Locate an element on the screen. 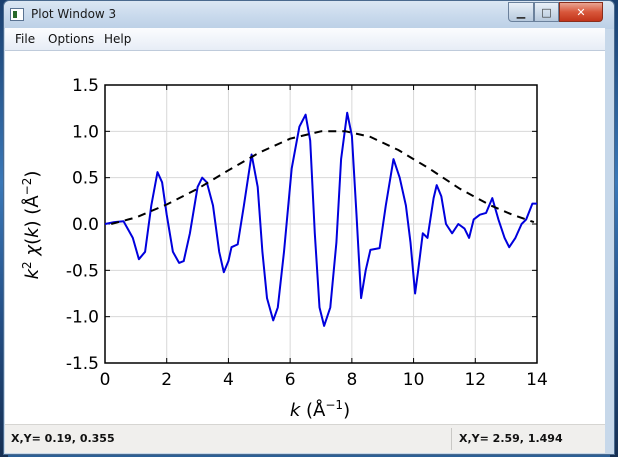 This screenshot has height=457, width=618. menu-help: Help is located at coordinates (117, 39).